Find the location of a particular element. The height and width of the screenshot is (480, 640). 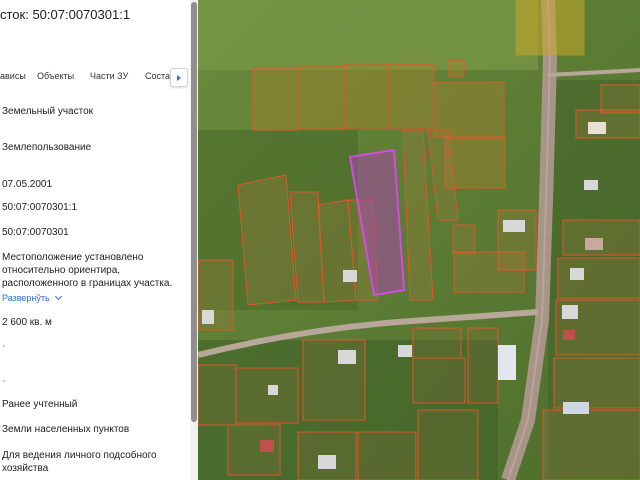

tab-composition: Соста is located at coordinates (157, 76).